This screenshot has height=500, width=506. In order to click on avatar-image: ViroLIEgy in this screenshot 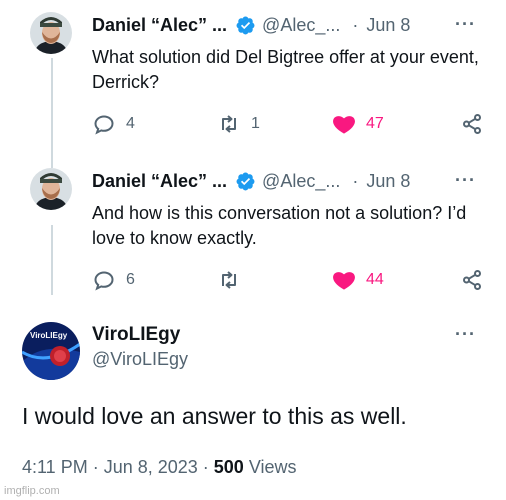, I will do `click(51, 351)`.